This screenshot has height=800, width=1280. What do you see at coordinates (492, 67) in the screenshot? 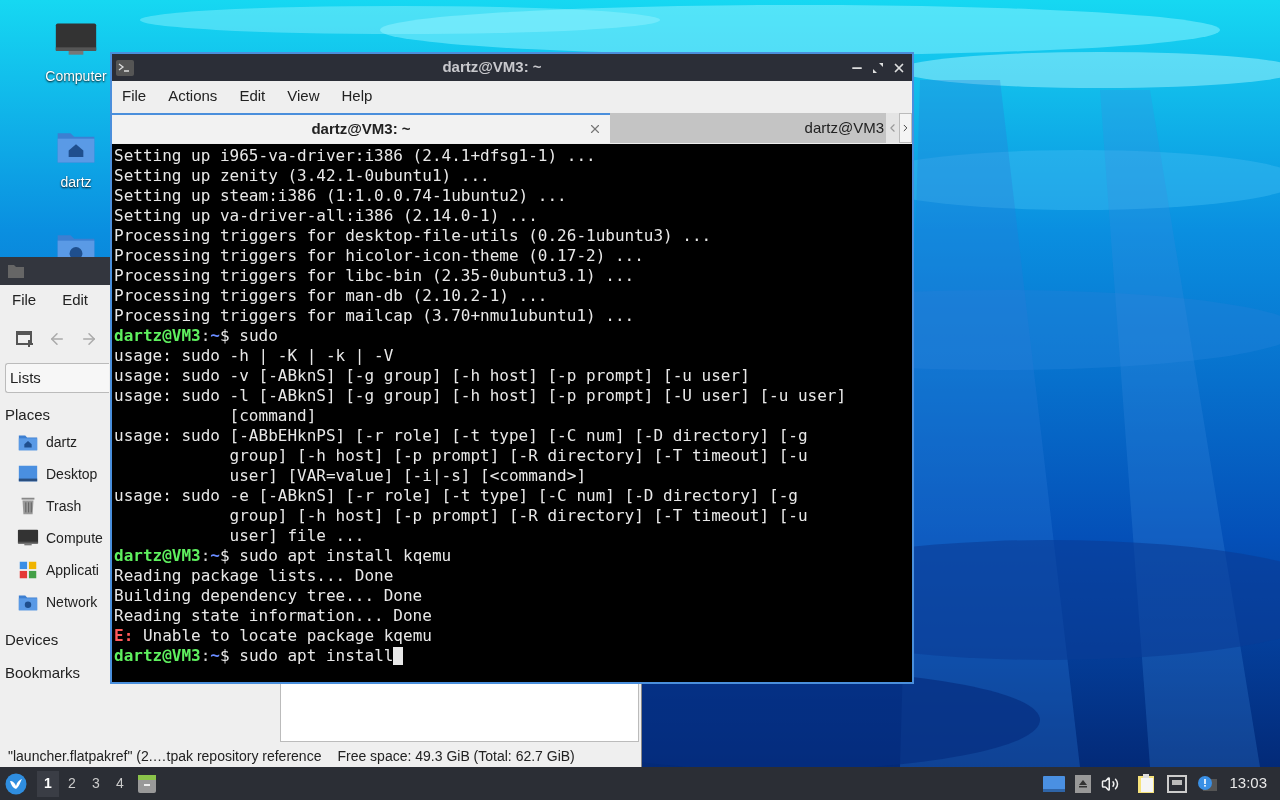
I see `window-title: dartz@VM3: ~` at bounding box center [492, 67].